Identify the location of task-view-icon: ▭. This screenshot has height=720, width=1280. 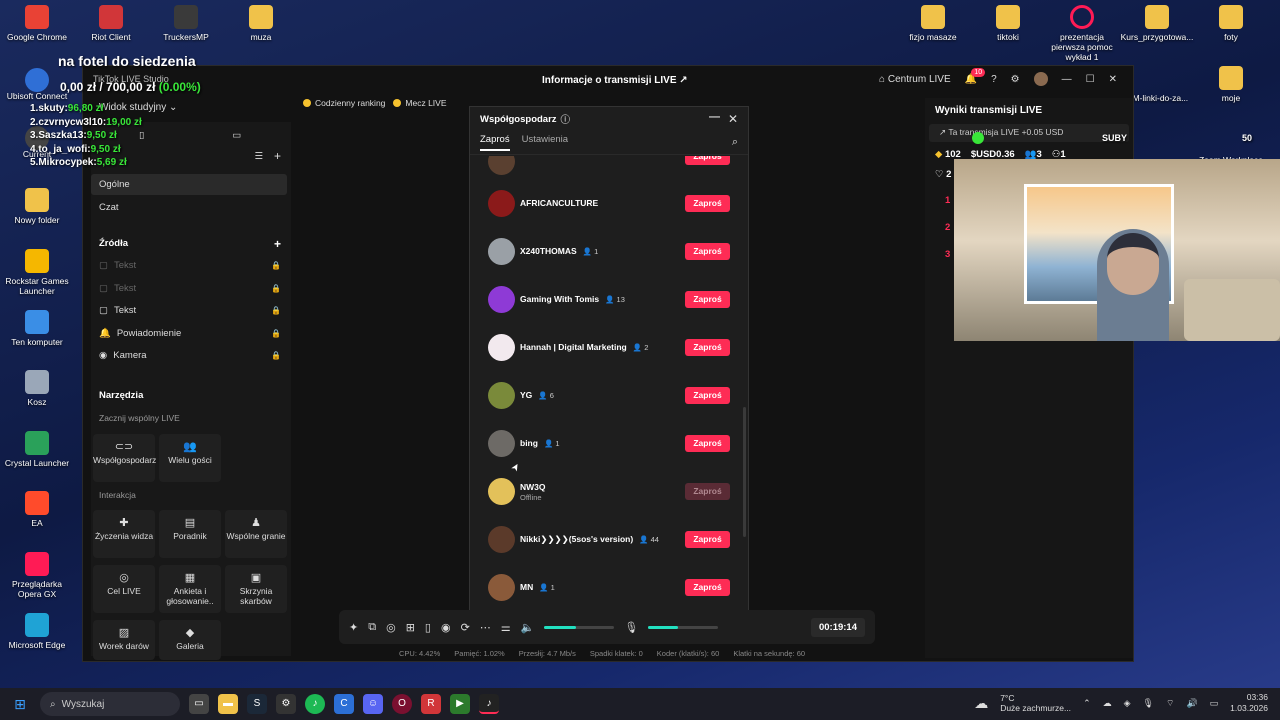
(199, 704).